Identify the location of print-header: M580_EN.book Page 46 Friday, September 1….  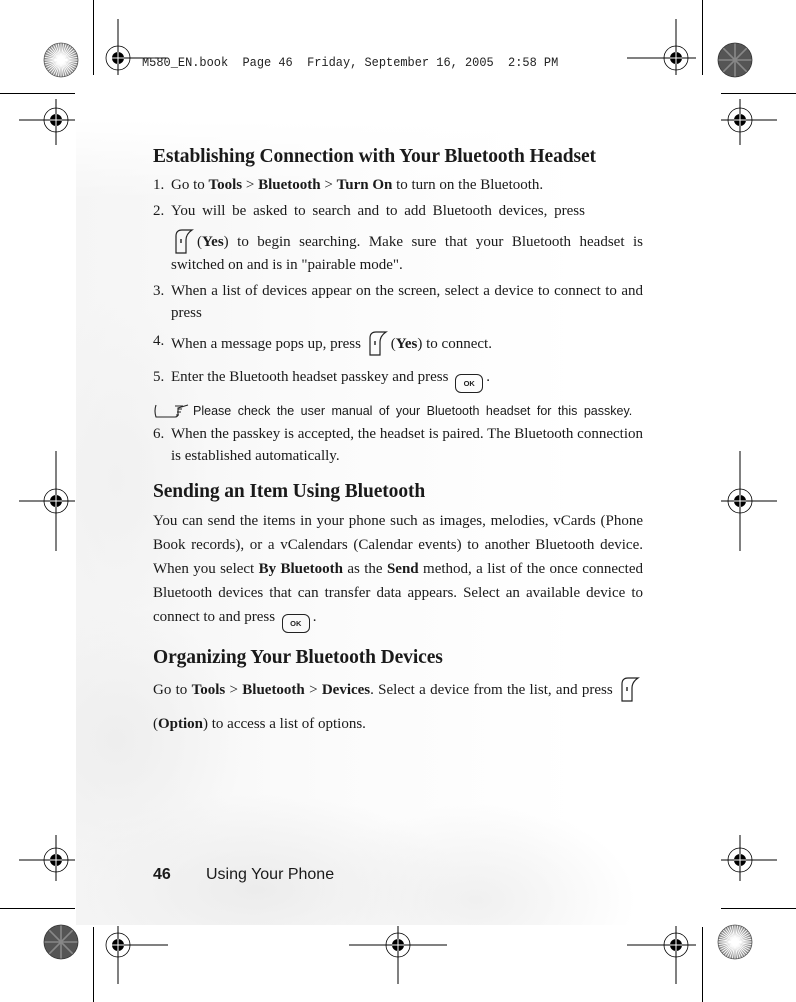
(350, 62).